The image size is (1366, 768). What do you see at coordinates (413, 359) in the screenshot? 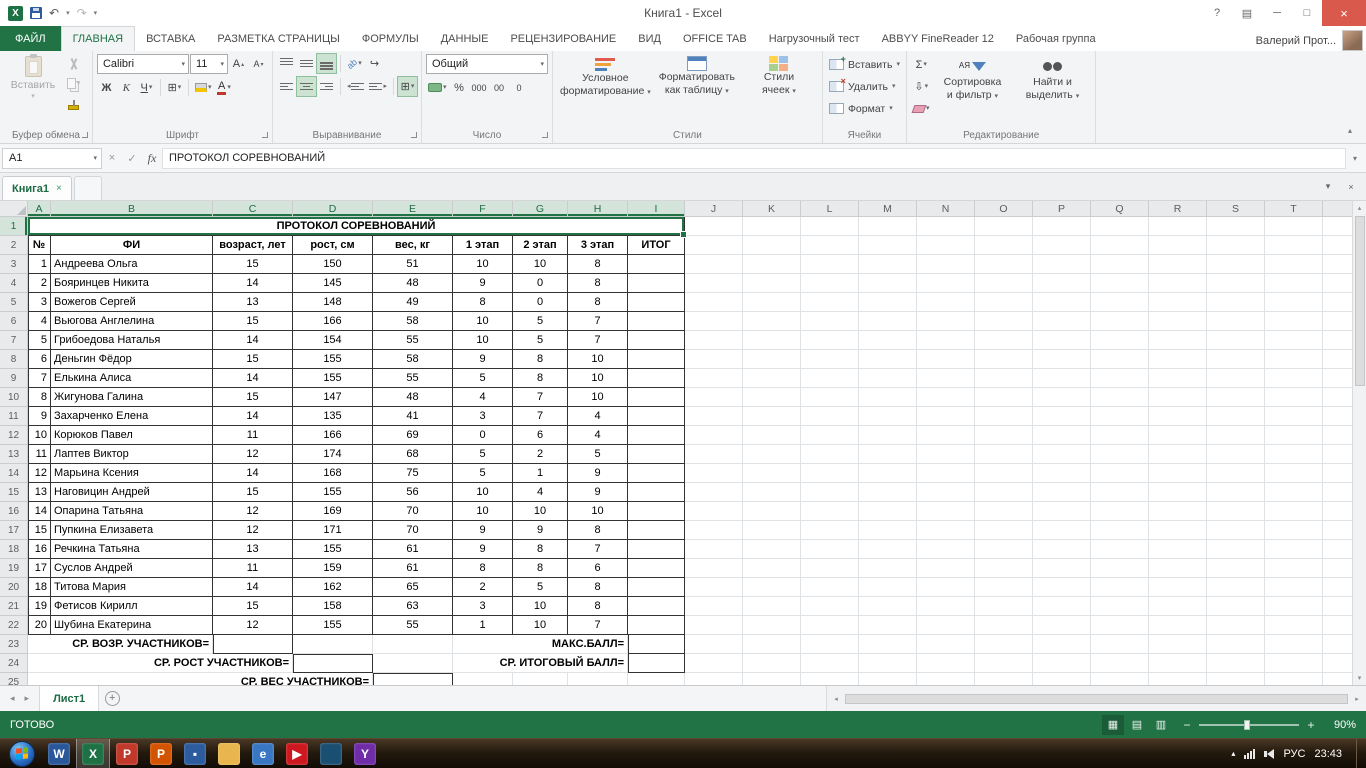
I see `cell: 58` at bounding box center [413, 359].